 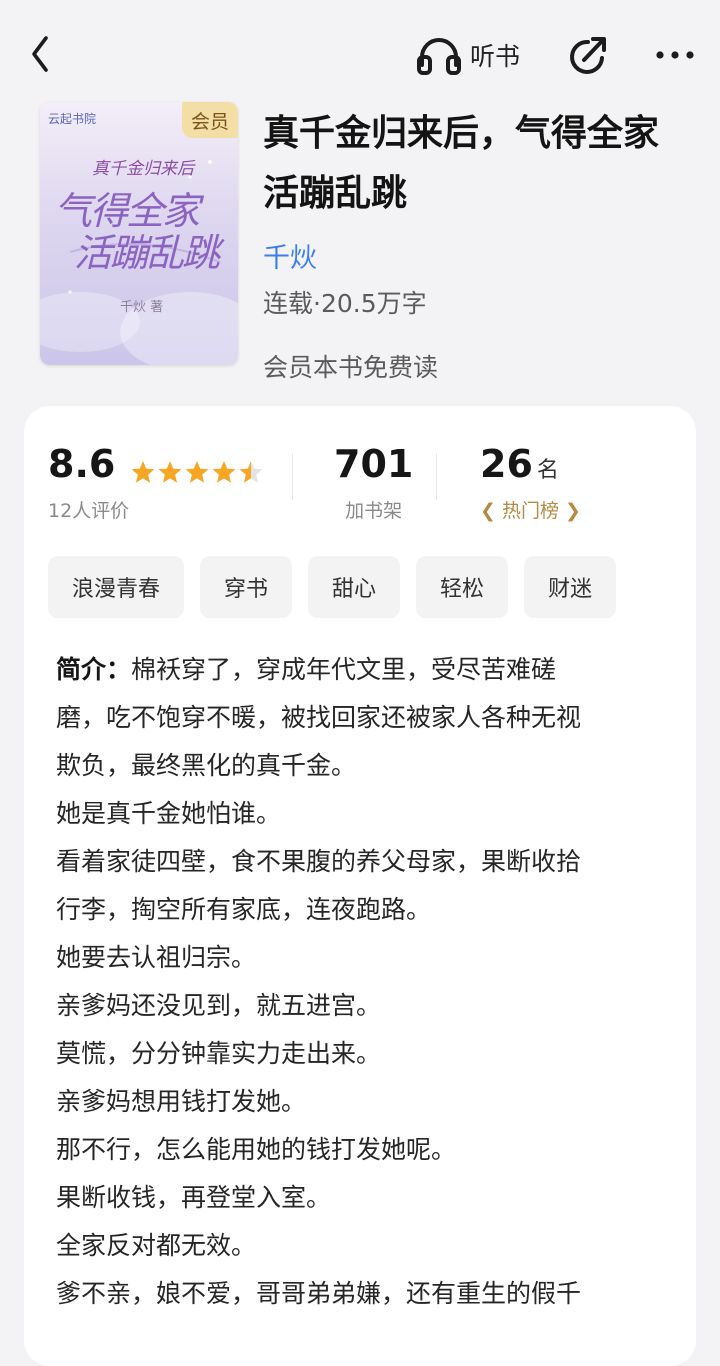 I want to click on back-icon, so click(x=40, y=54).